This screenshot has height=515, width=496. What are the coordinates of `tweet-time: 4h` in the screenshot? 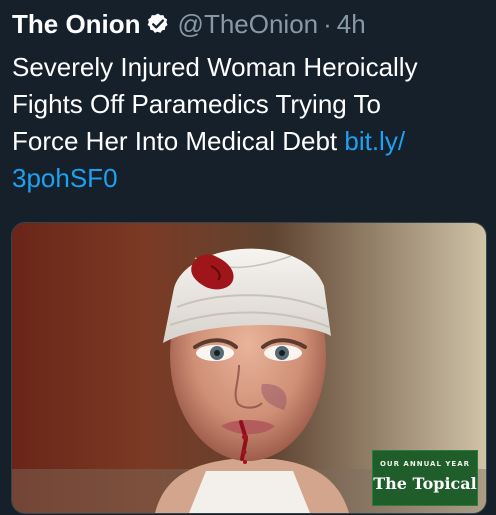 It's located at (351, 24).